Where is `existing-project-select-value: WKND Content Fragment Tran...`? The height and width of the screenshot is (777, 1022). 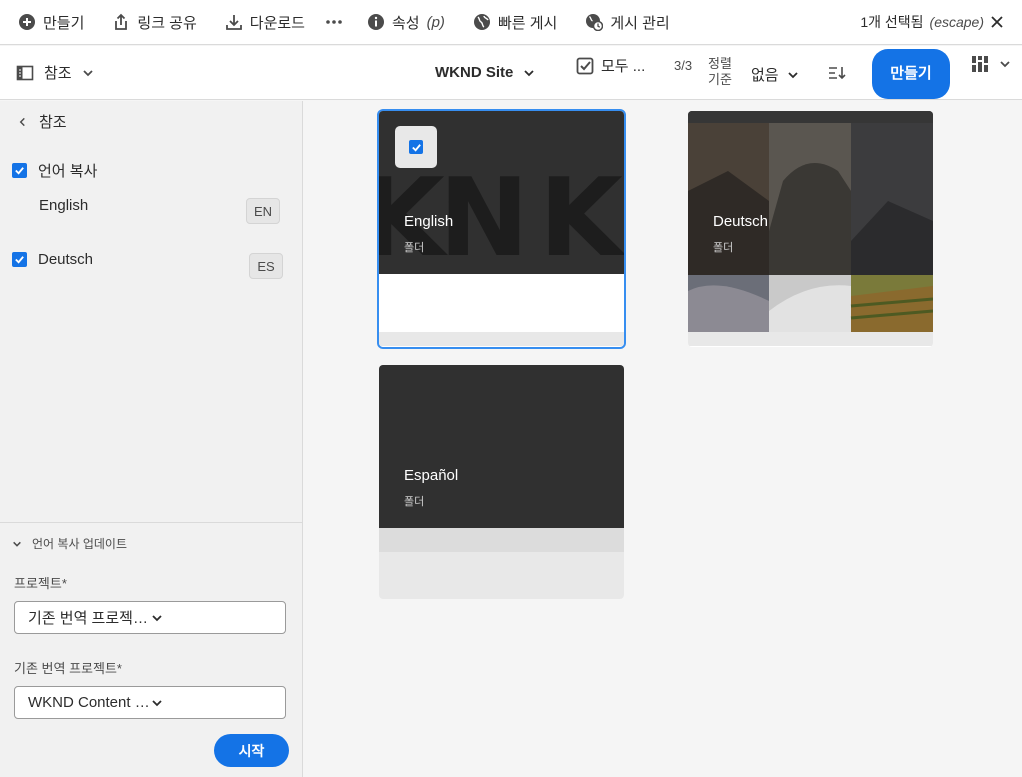 existing-project-select-value: WKND Content Fragment Tran... is located at coordinates (89, 702).